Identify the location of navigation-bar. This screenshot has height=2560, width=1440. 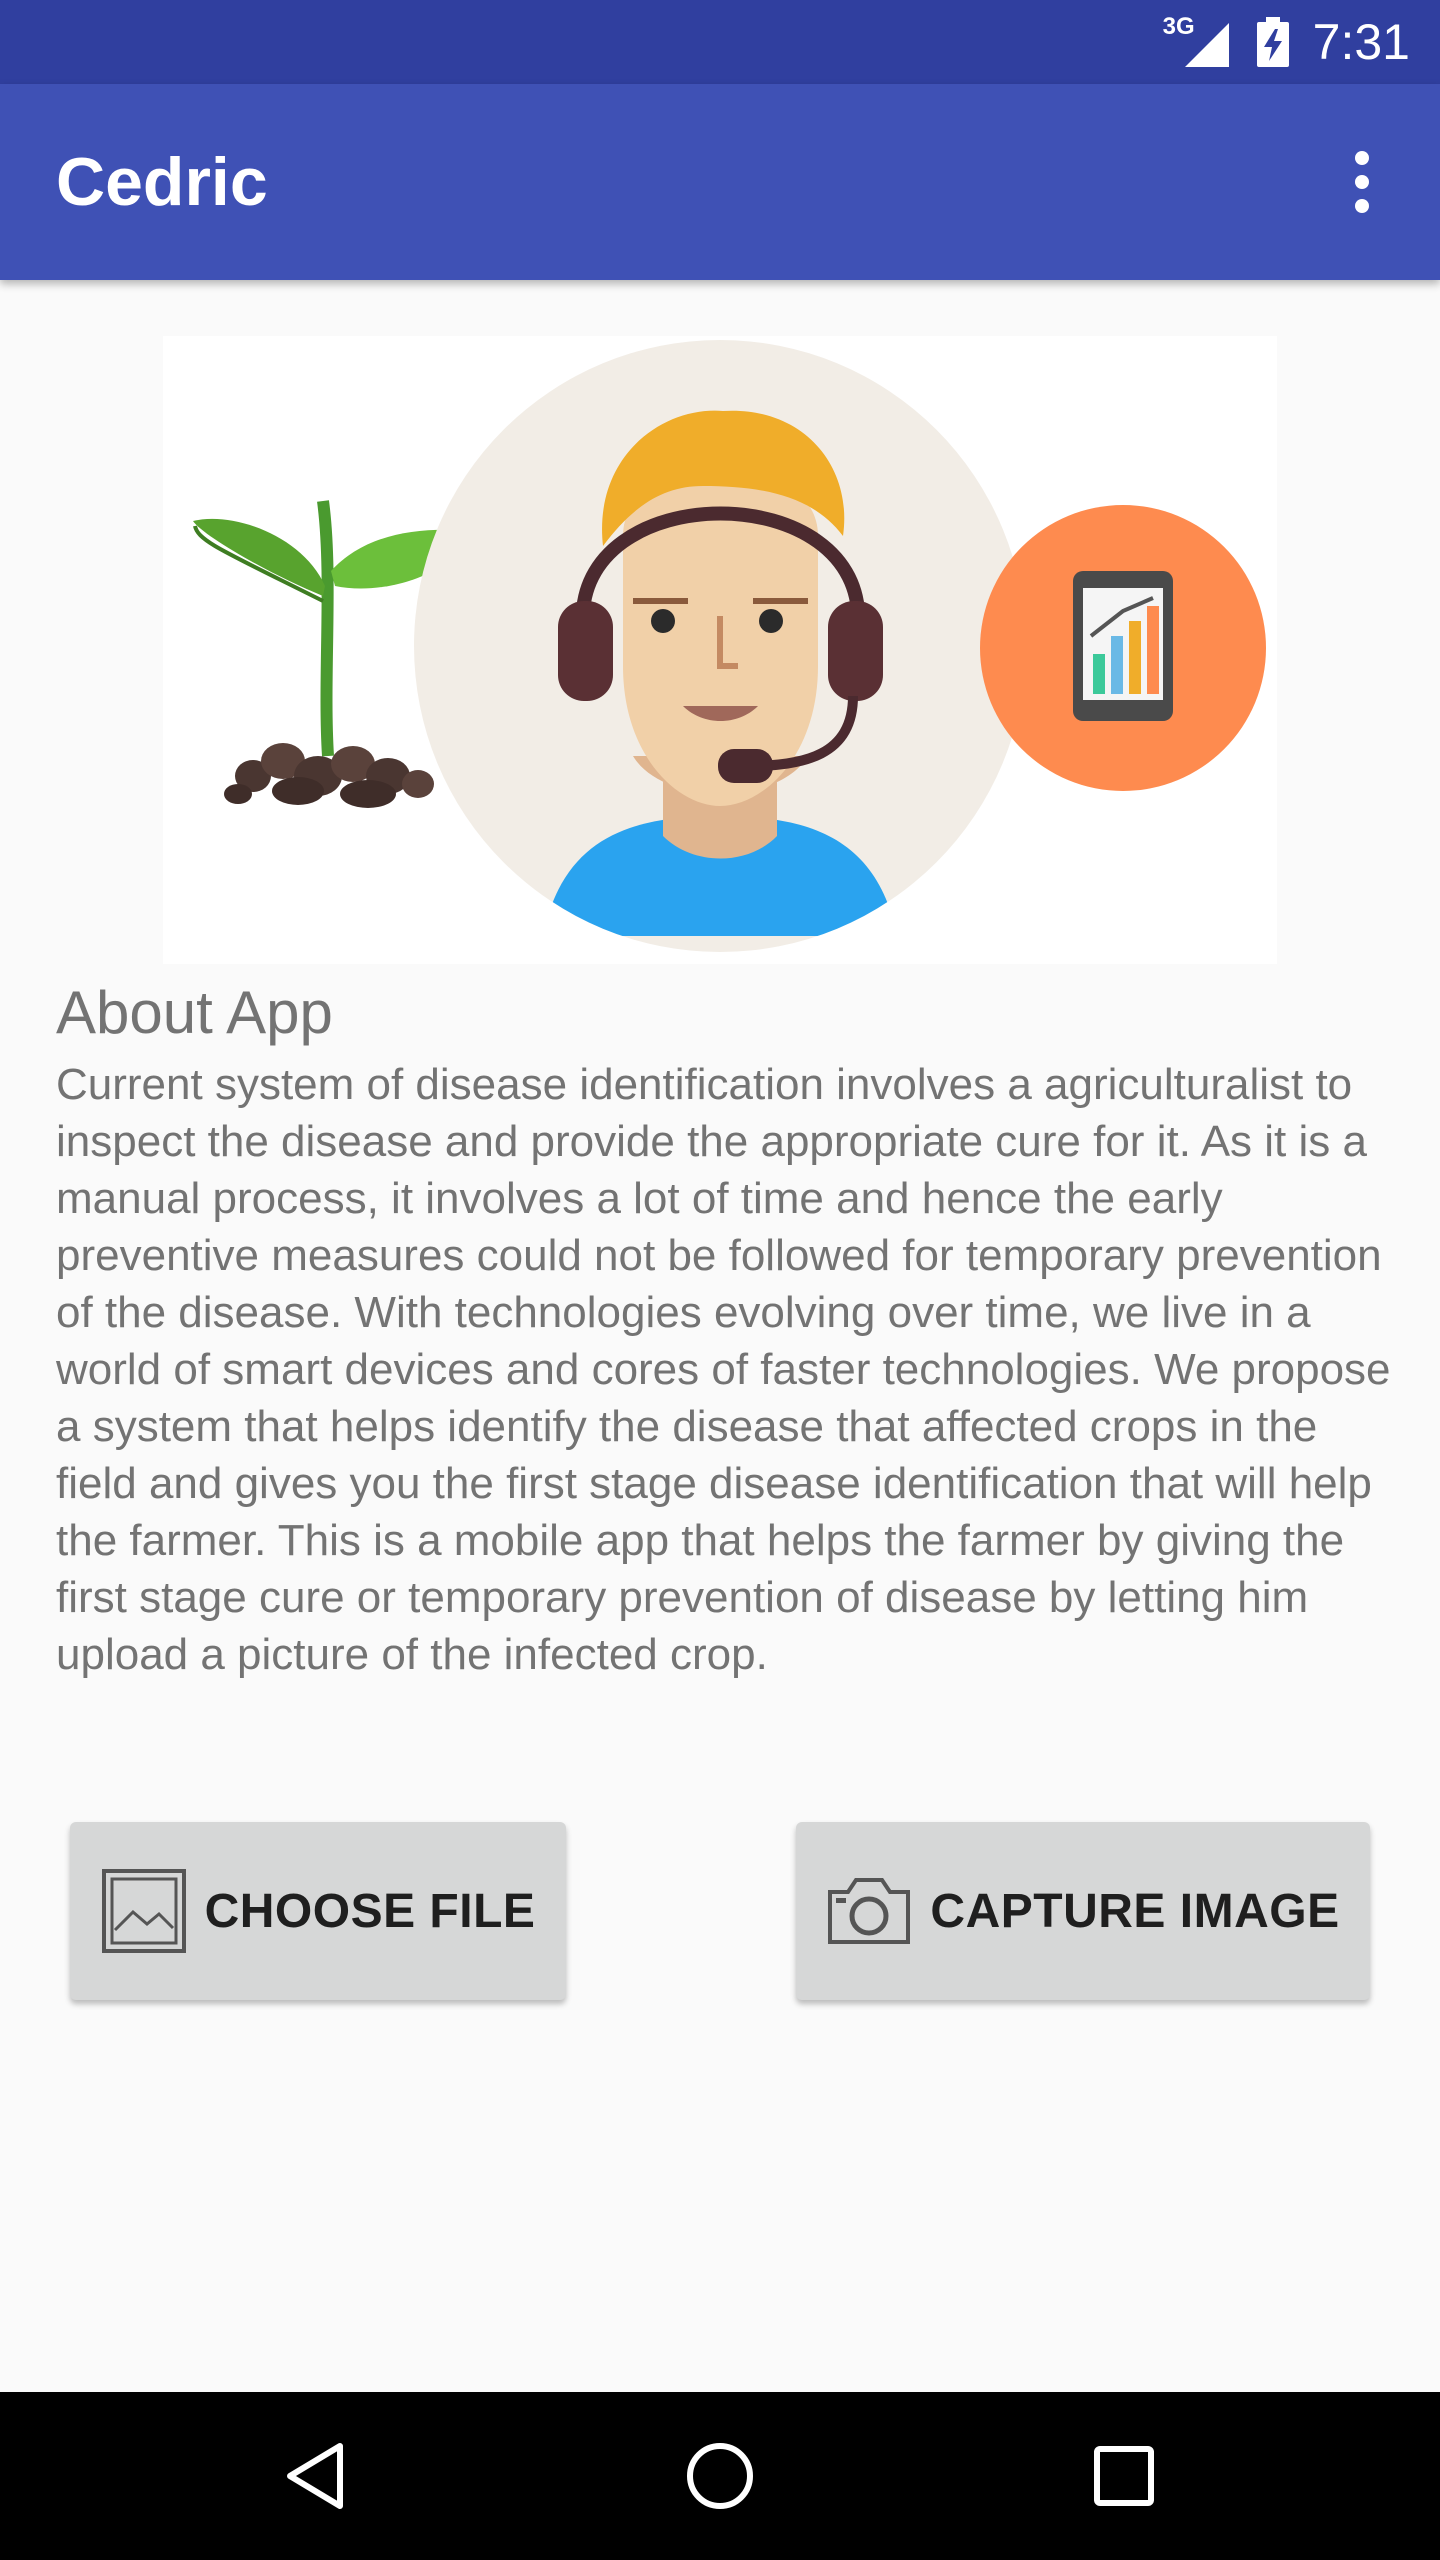
(720, 2476).